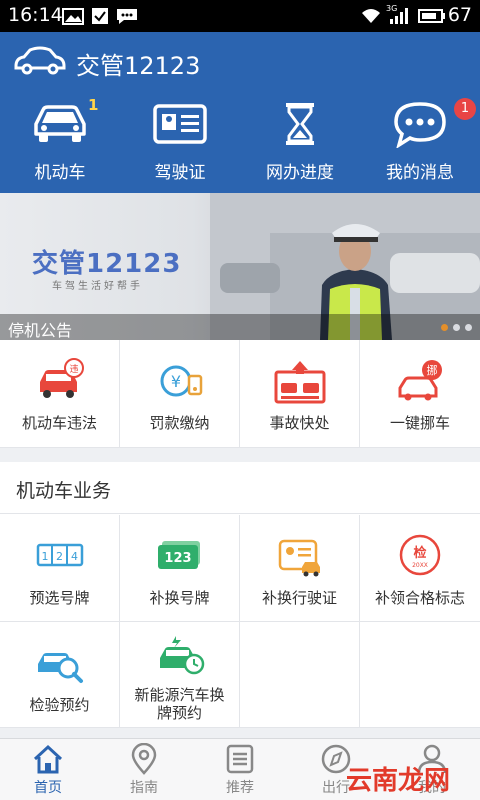  I want to click on quick-nav-license: 驾驶证, so click(180, 141).